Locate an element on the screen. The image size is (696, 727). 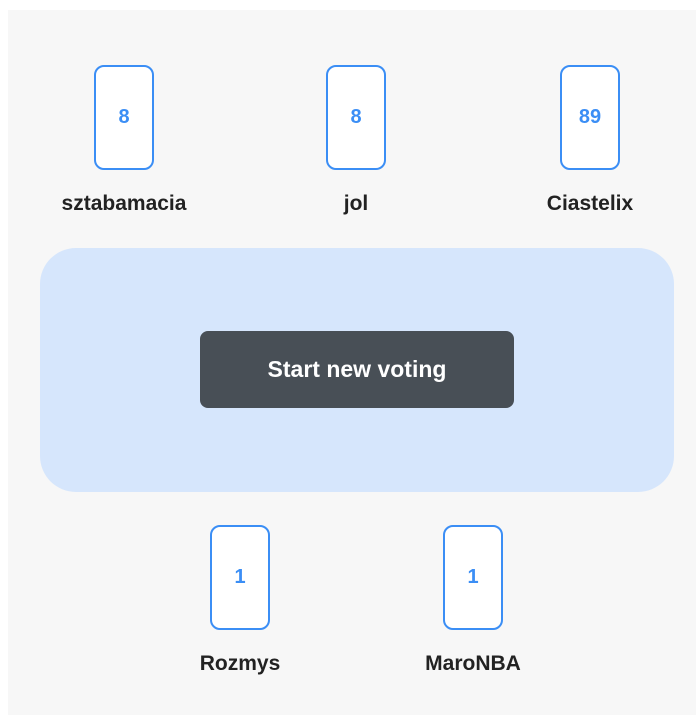
player-name: Rozmys is located at coordinates (240, 663).